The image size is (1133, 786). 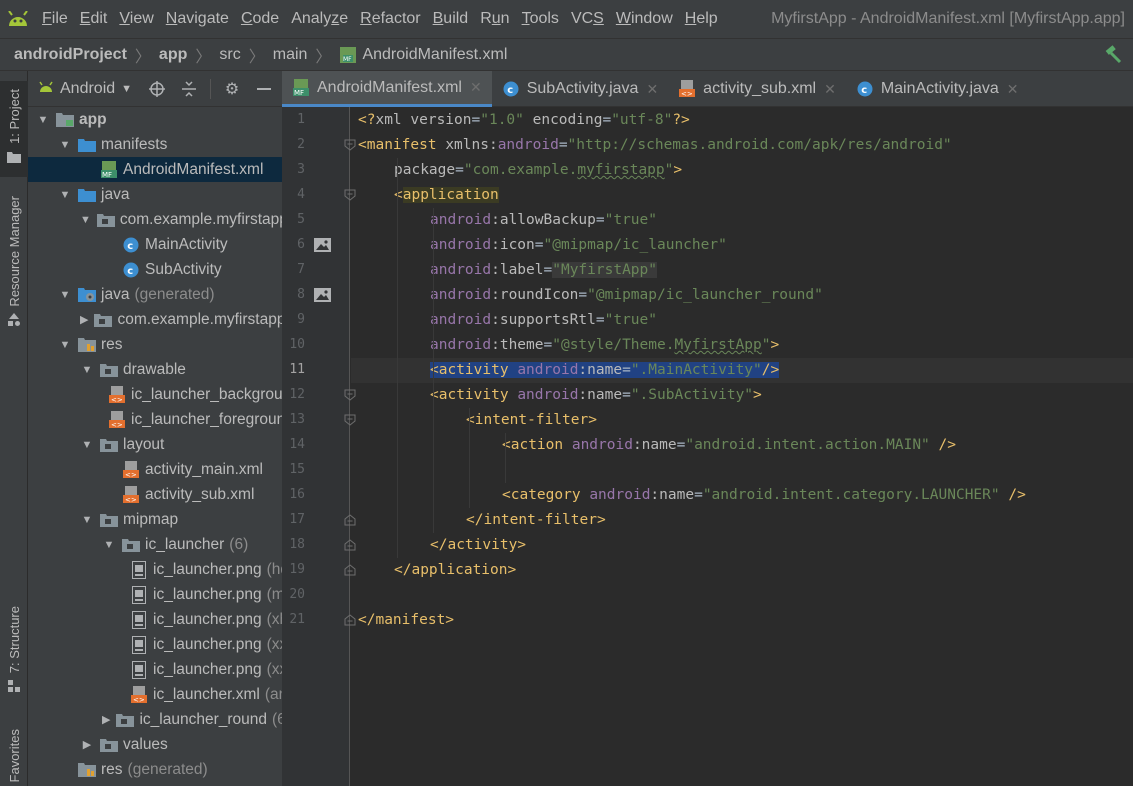 I want to click on editor-gutter: 1 2 3 4 5 6 7 8 9 10 11 12 13 14 15 16 17 18 19 20 21, so click(x=319, y=446).